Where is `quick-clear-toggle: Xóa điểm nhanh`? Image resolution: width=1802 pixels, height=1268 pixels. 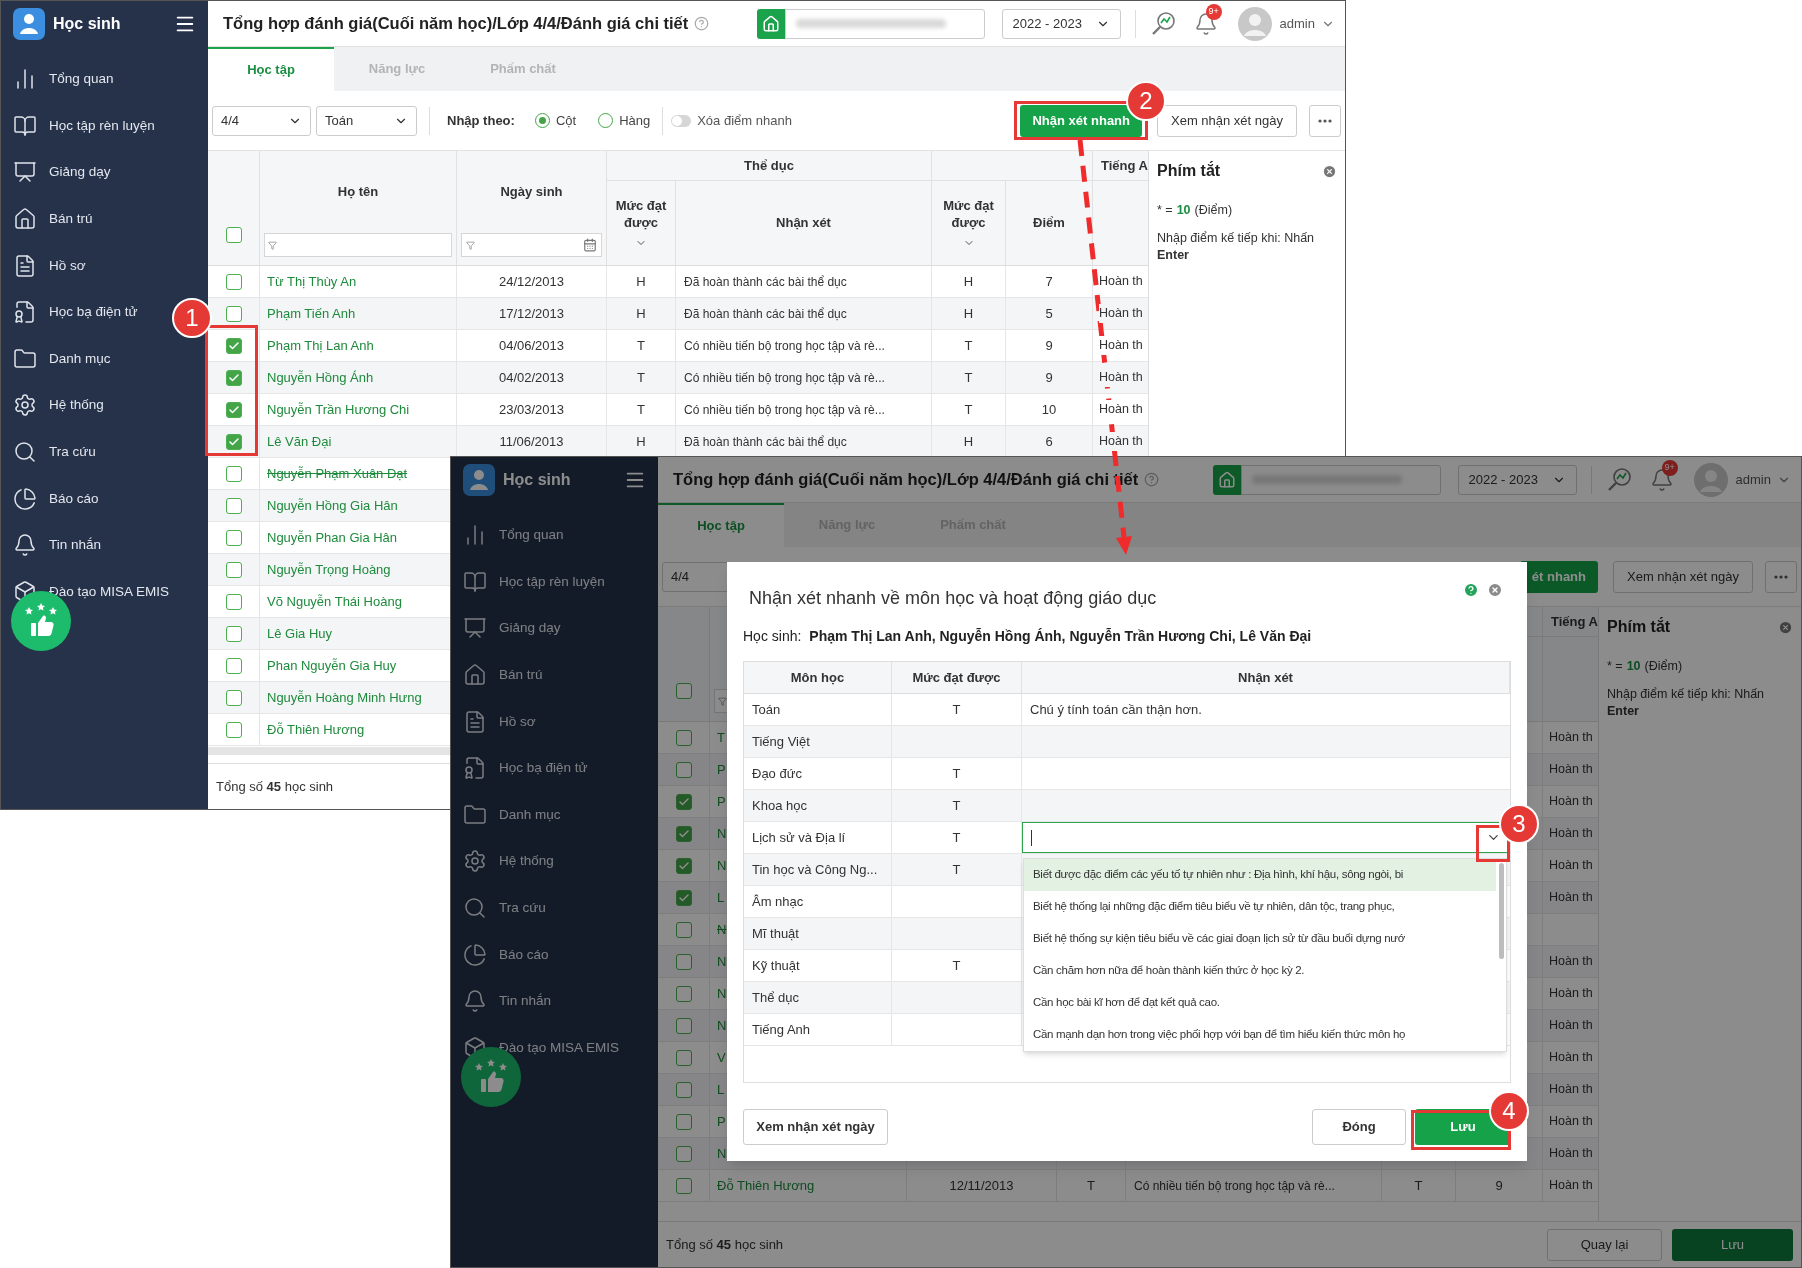 quick-clear-toggle: Xóa điểm nhanh is located at coordinates (731, 120).